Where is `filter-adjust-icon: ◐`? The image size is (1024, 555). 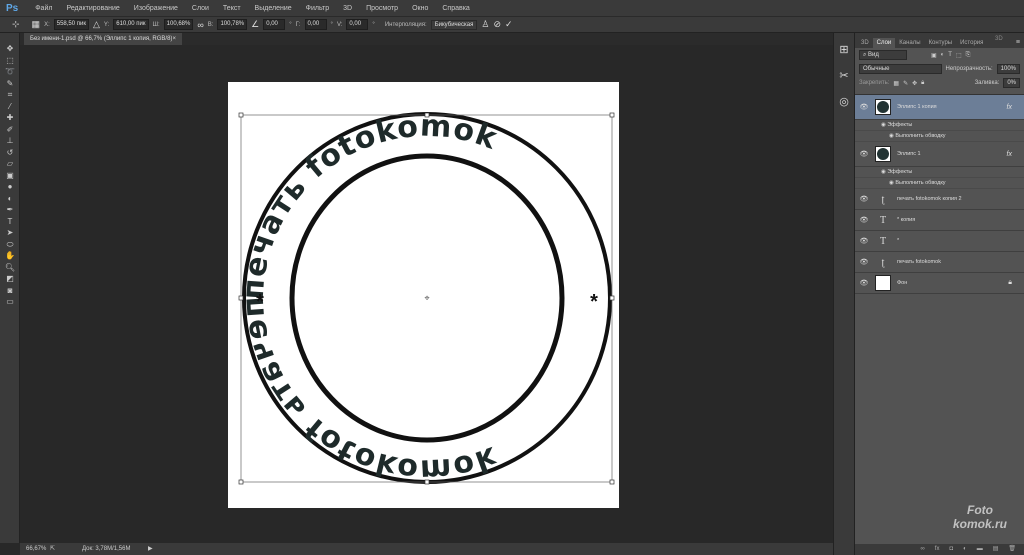
filter-adjust-icon: ◐ is located at coordinates (943, 55).